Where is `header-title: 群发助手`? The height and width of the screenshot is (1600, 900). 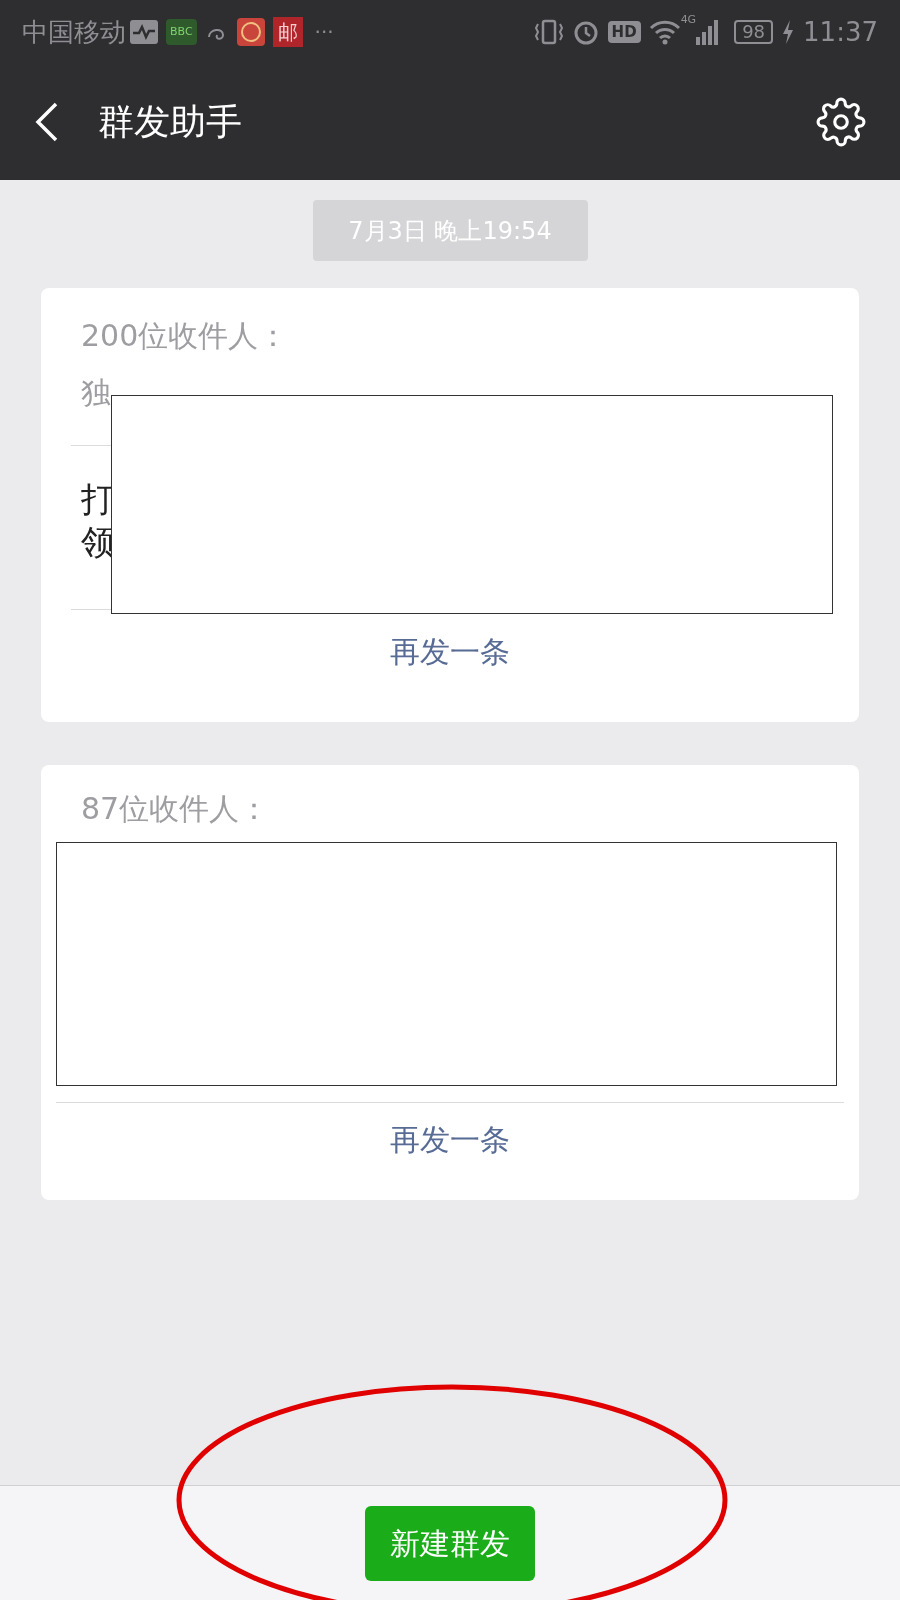 header-title: 群发助手 is located at coordinates (170, 122).